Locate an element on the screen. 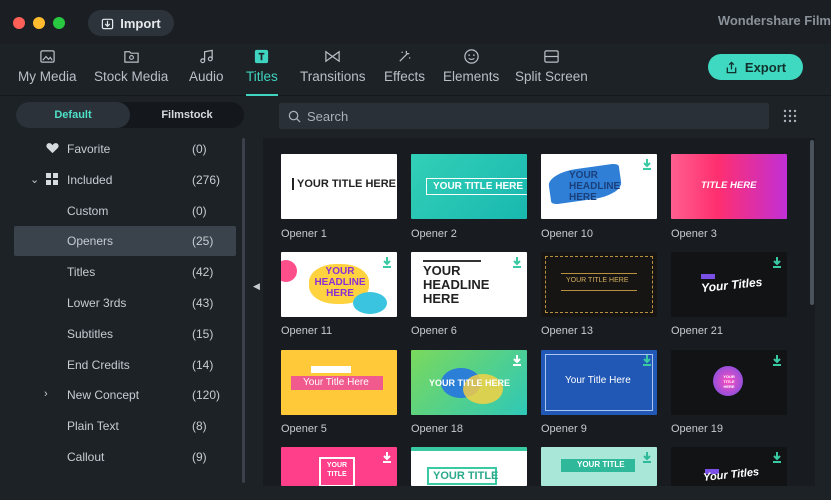 Image resolution: width=831 pixels, height=500 pixels. category-favorite: Favorite (0) is located at coordinates (125, 149).